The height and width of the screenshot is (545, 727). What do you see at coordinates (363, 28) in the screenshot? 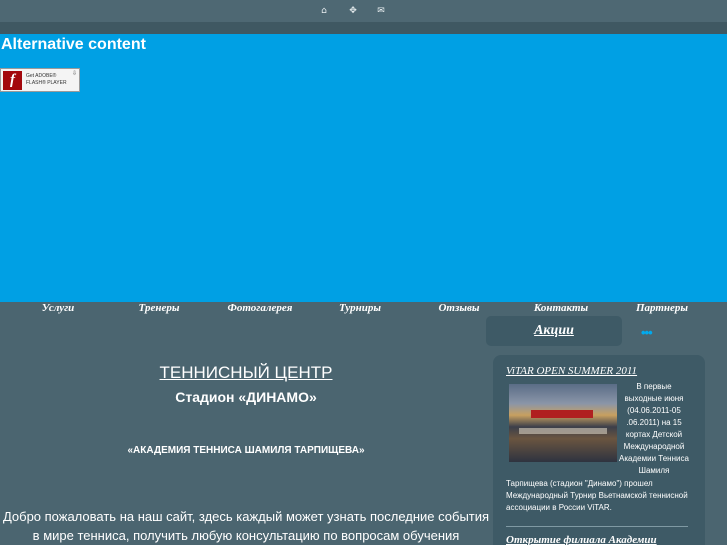
I see `header-strip` at bounding box center [363, 28].